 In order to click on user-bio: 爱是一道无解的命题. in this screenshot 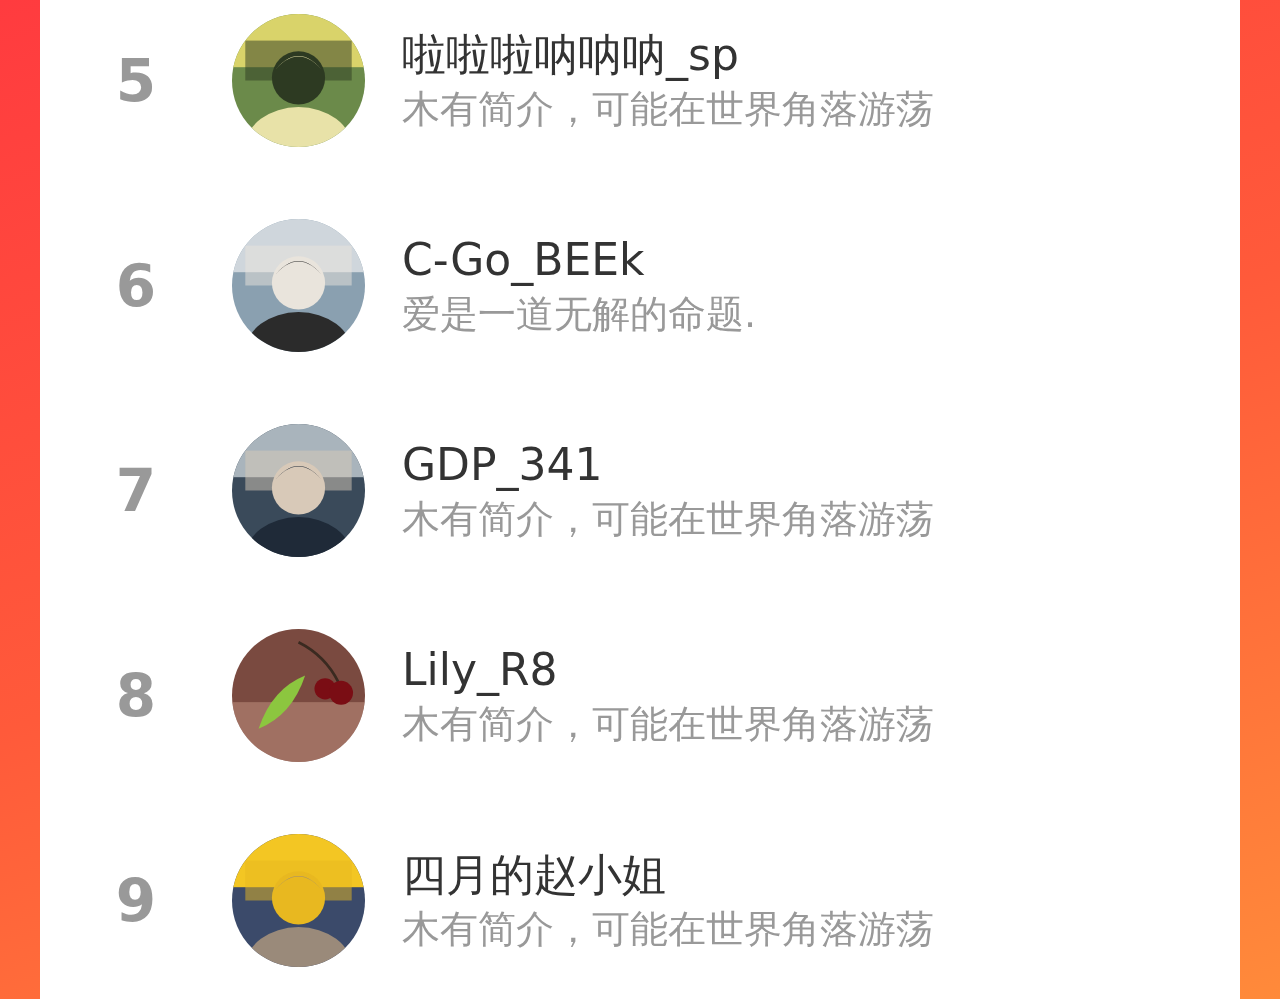, I will do `click(579, 314)`.